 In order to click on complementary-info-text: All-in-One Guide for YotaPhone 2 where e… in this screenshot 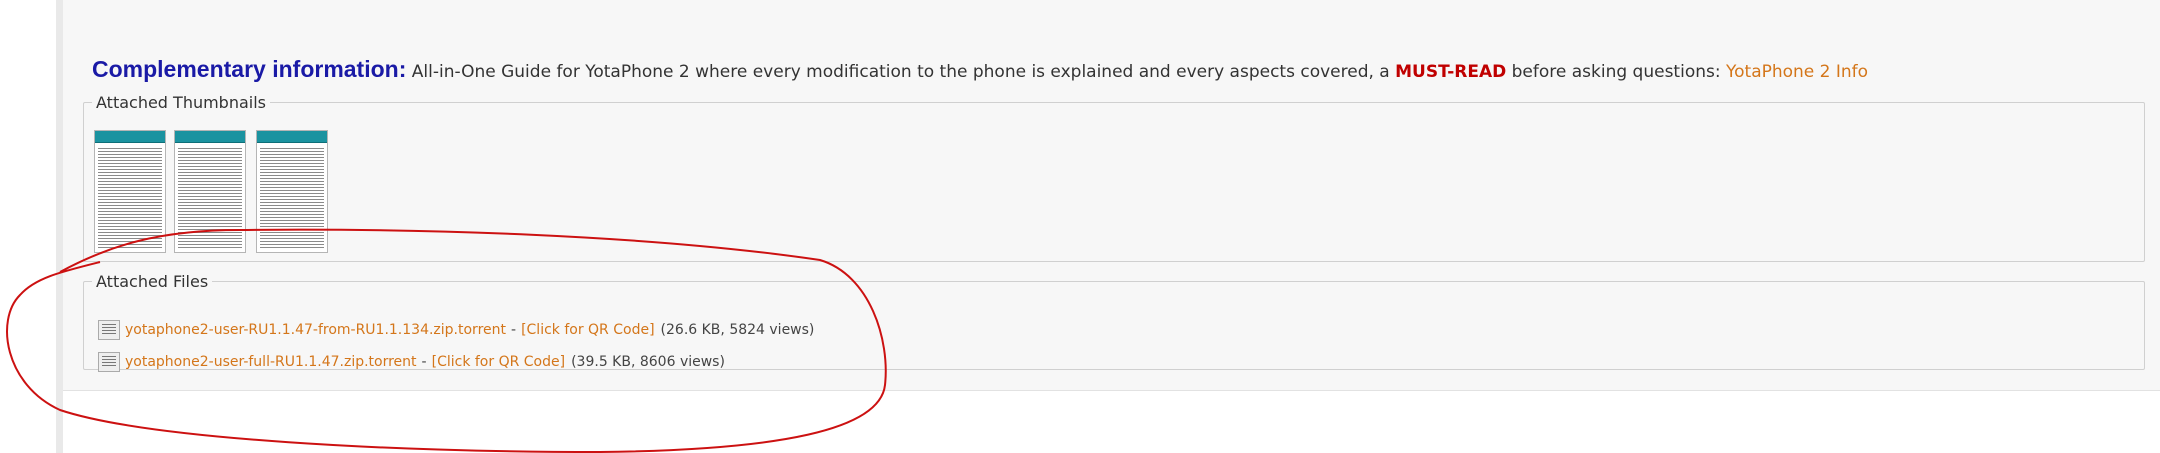, I will do `click(900, 72)`.